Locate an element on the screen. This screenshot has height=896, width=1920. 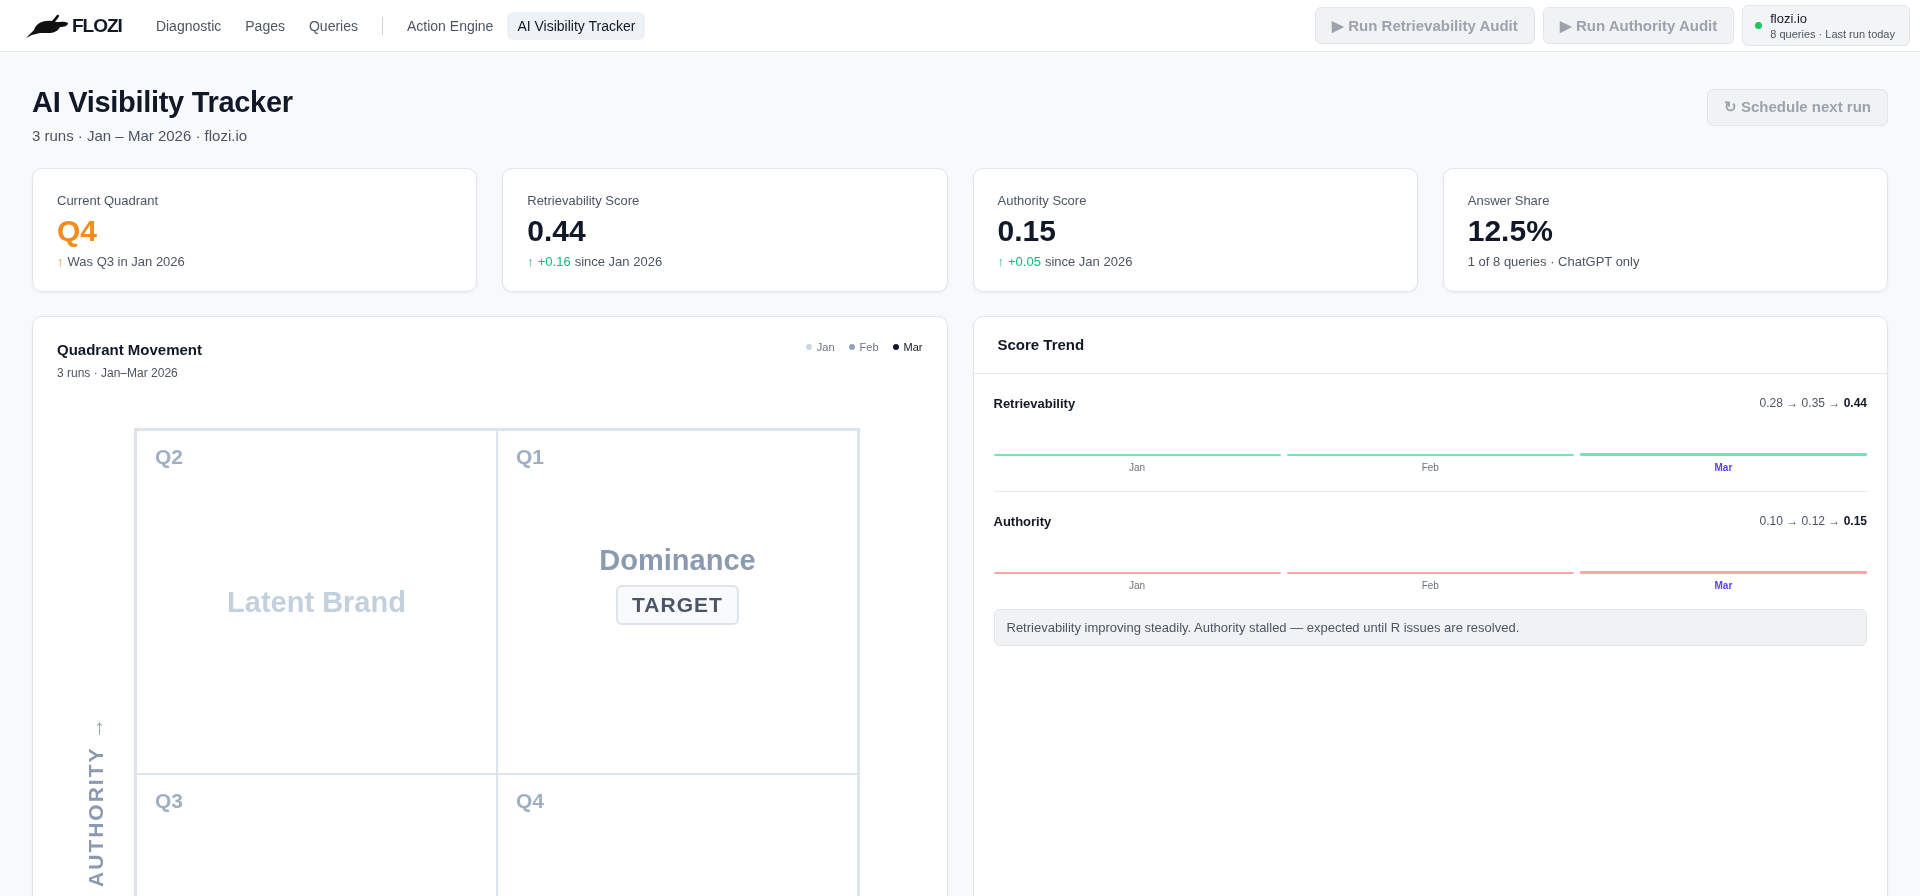
site-name: flozi.io is located at coordinates (1789, 18).